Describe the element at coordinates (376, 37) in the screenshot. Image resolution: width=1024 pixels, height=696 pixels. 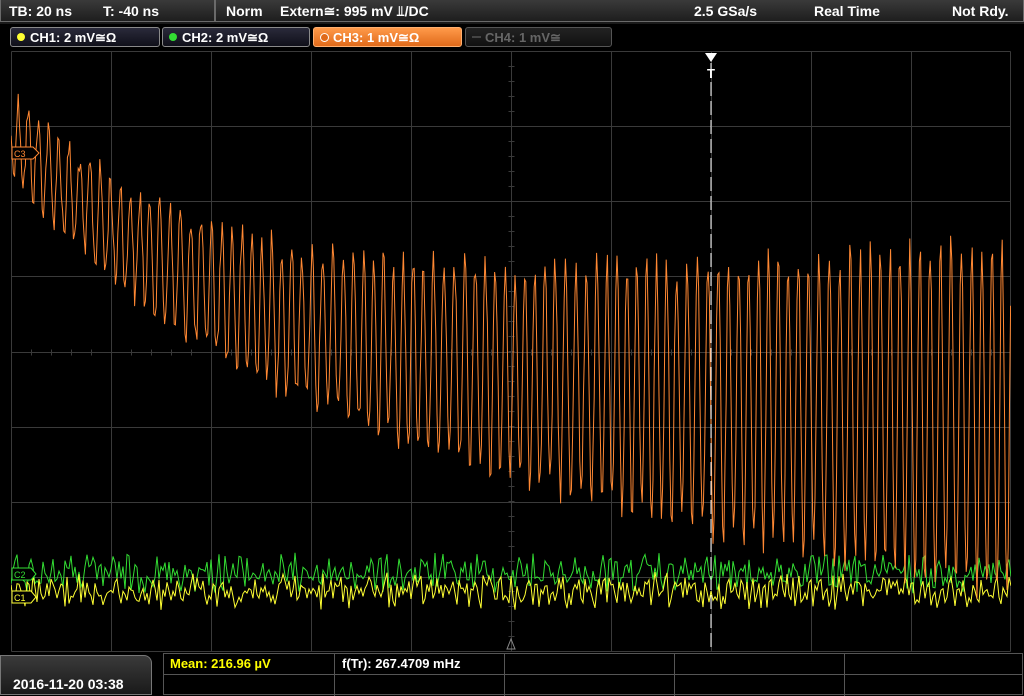
I see `channel-3-label: CH3: 1 mV≅Ω` at that location.